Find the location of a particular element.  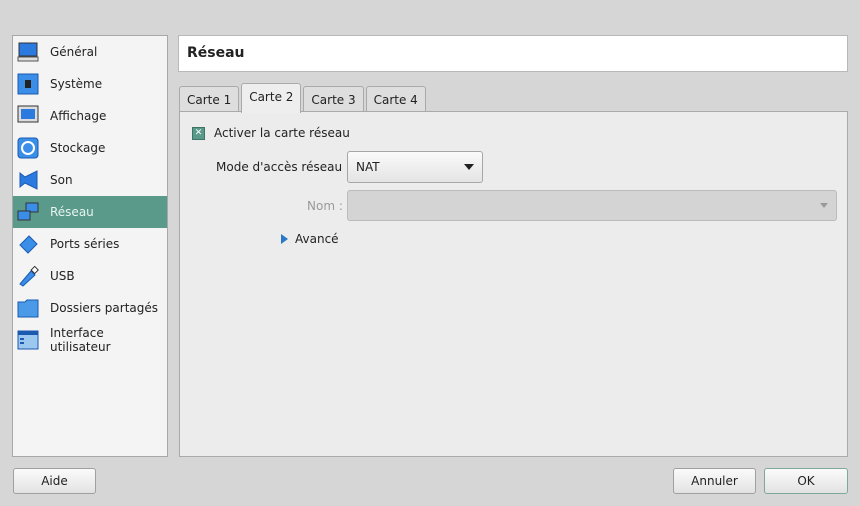

tab-carte-1: Carte 1 is located at coordinates (209, 99).